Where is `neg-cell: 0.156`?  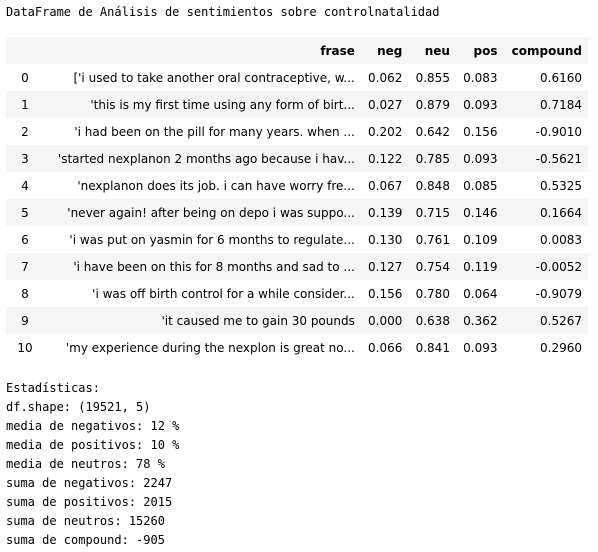 neg-cell: 0.156 is located at coordinates (385, 293).